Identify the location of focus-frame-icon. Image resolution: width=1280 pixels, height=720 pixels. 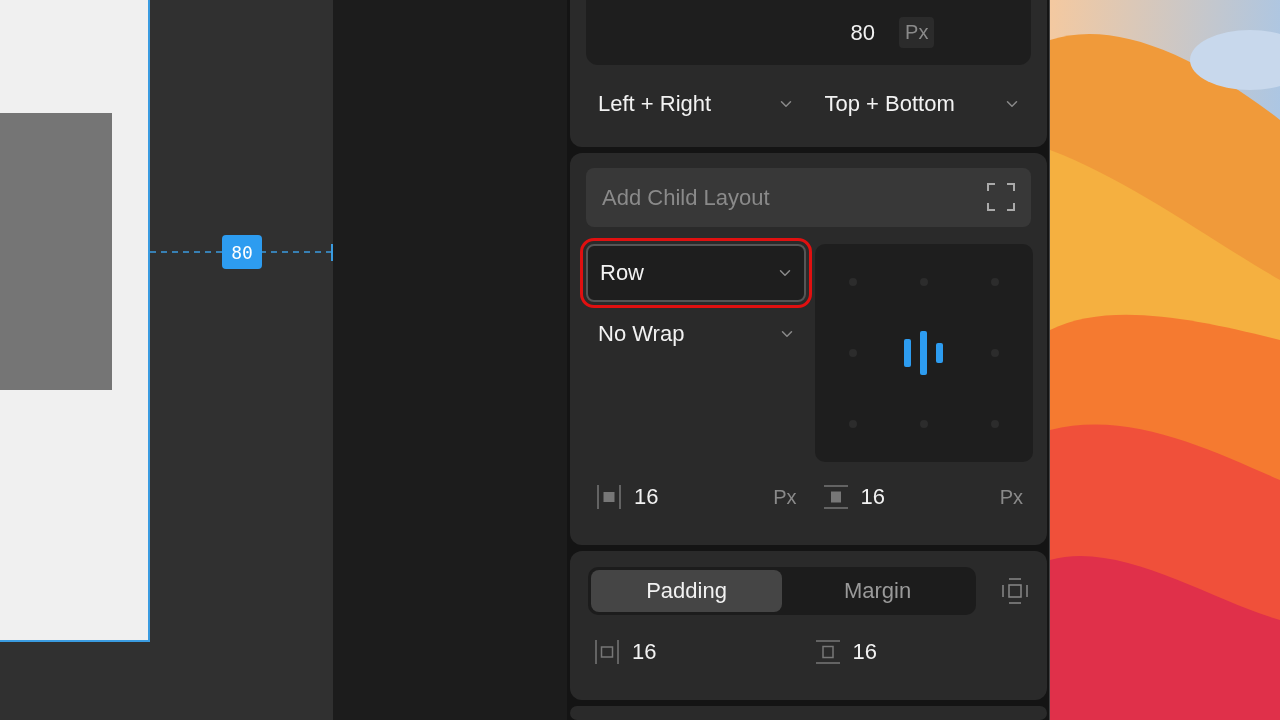
(1001, 197).